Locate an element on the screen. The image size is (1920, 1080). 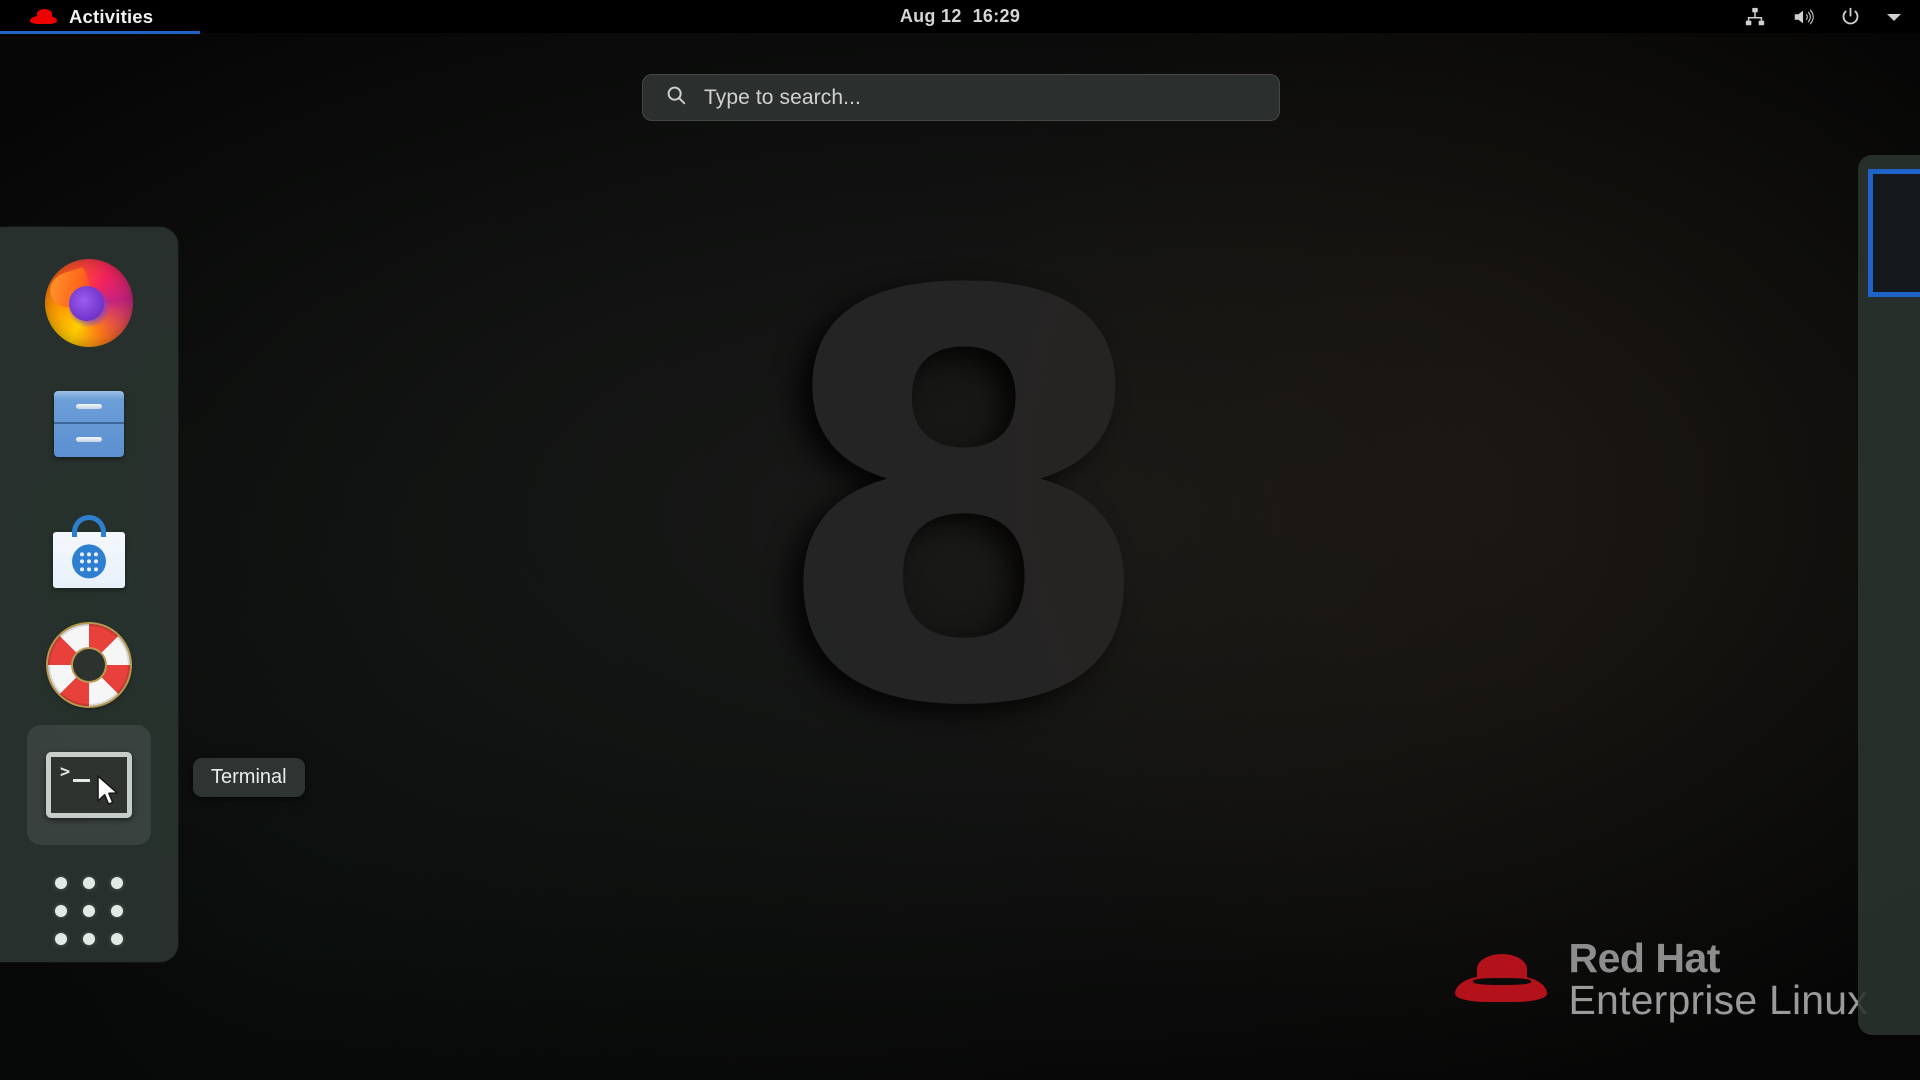
dock-item-help is located at coordinates (89, 664).